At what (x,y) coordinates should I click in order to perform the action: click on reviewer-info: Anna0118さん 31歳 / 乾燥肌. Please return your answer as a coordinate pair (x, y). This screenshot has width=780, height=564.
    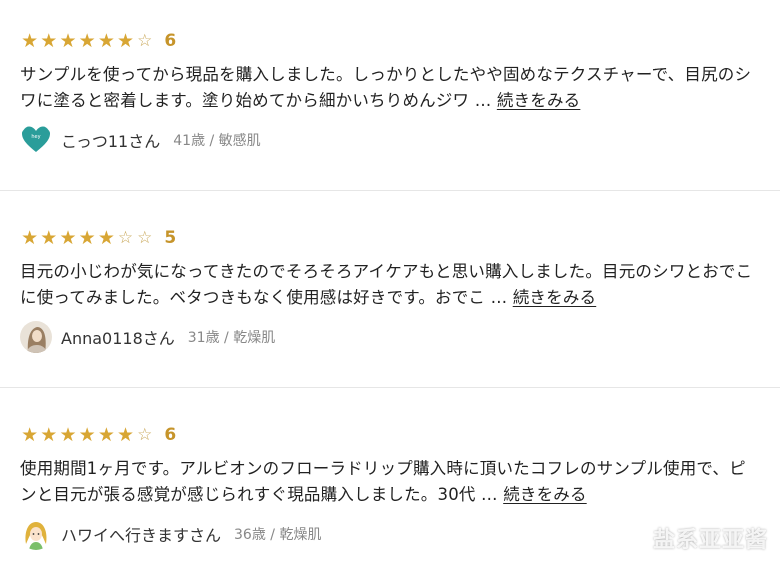
    Looking at the image, I should click on (148, 337).